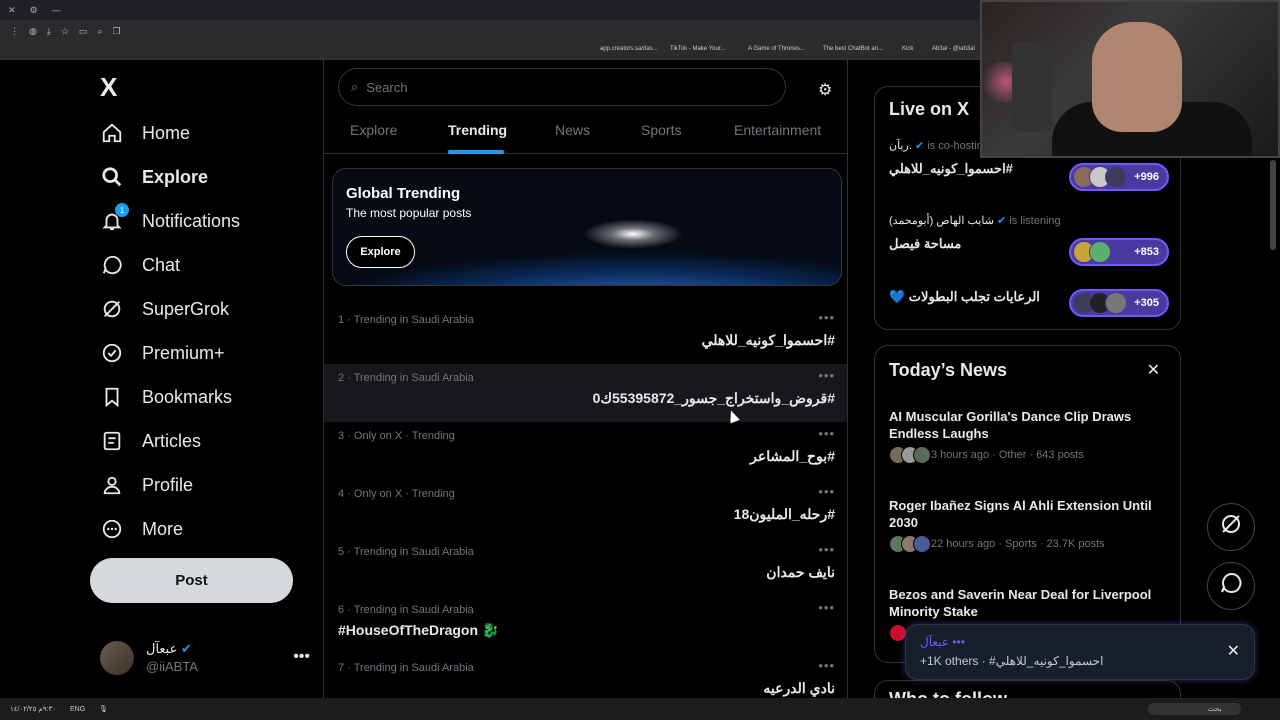 This screenshot has height=720, width=1280. Describe the element at coordinates (191, 580) in the screenshot. I see `post-button: Post` at that location.